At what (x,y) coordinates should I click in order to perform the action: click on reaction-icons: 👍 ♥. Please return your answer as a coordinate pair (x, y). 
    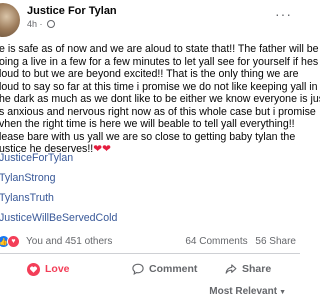
    Looking at the image, I should click on (11, 241).